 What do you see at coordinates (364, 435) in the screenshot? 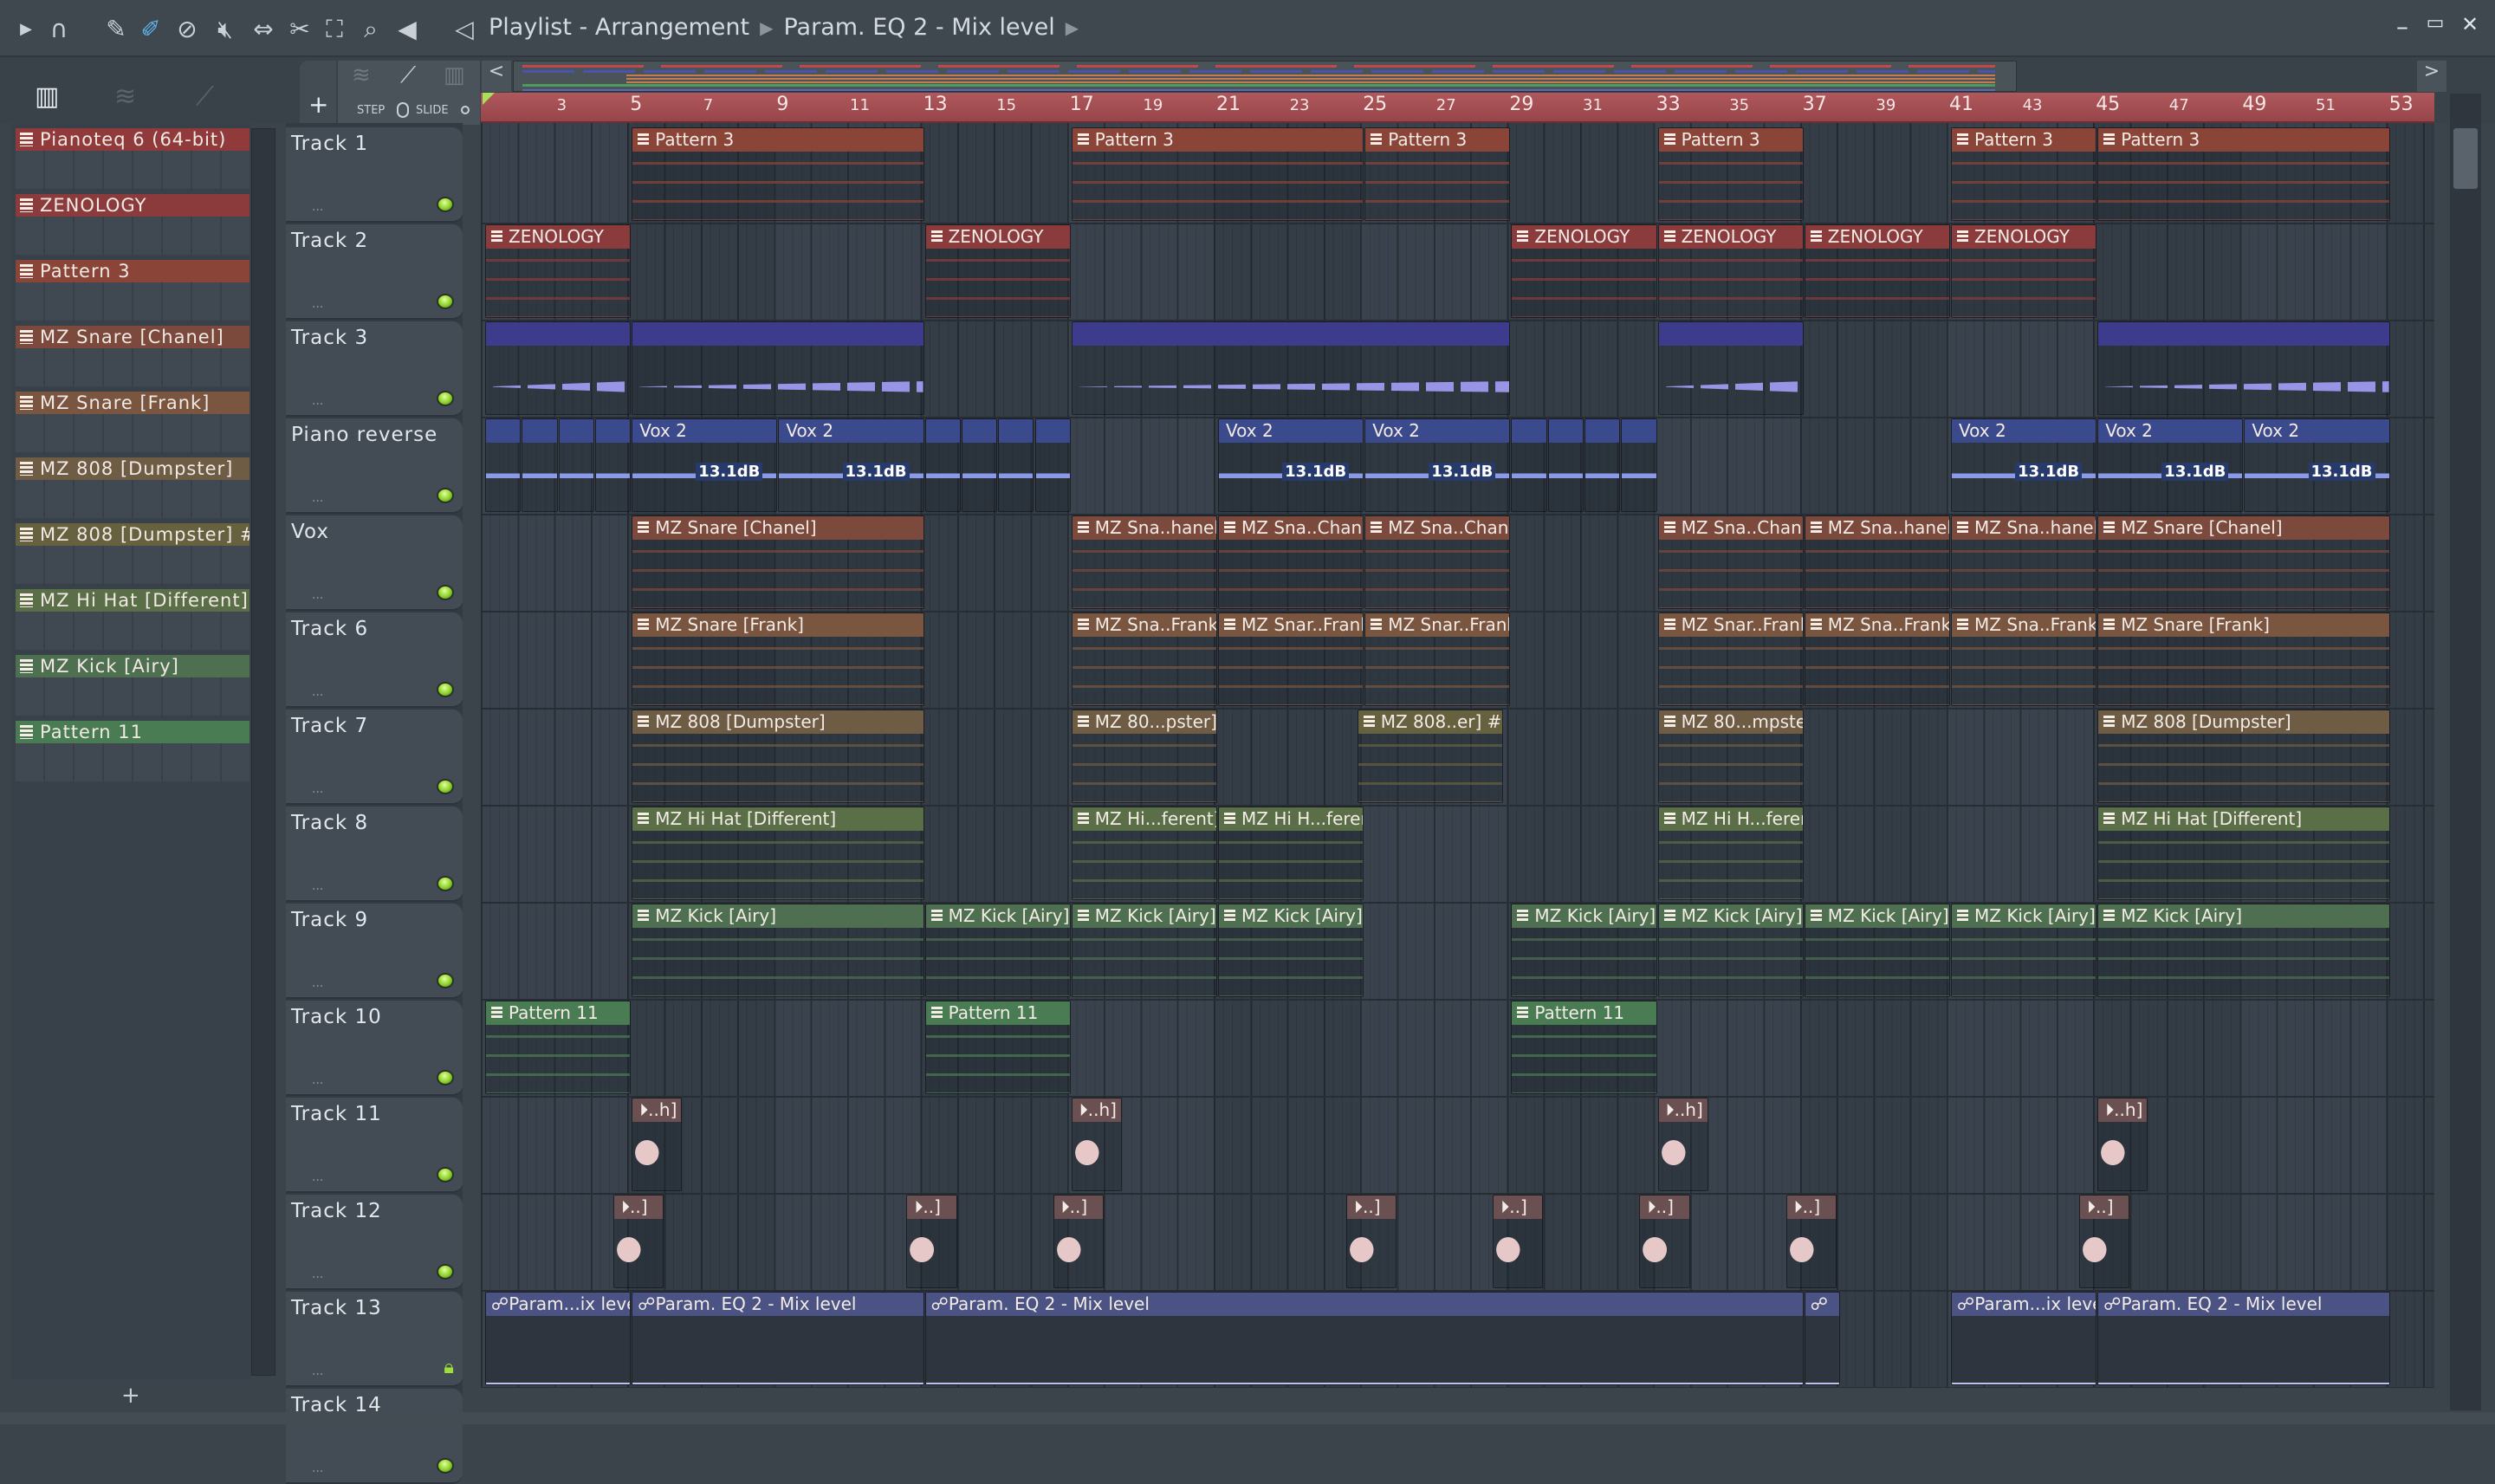
I see `track-name: Piano reverse` at bounding box center [364, 435].